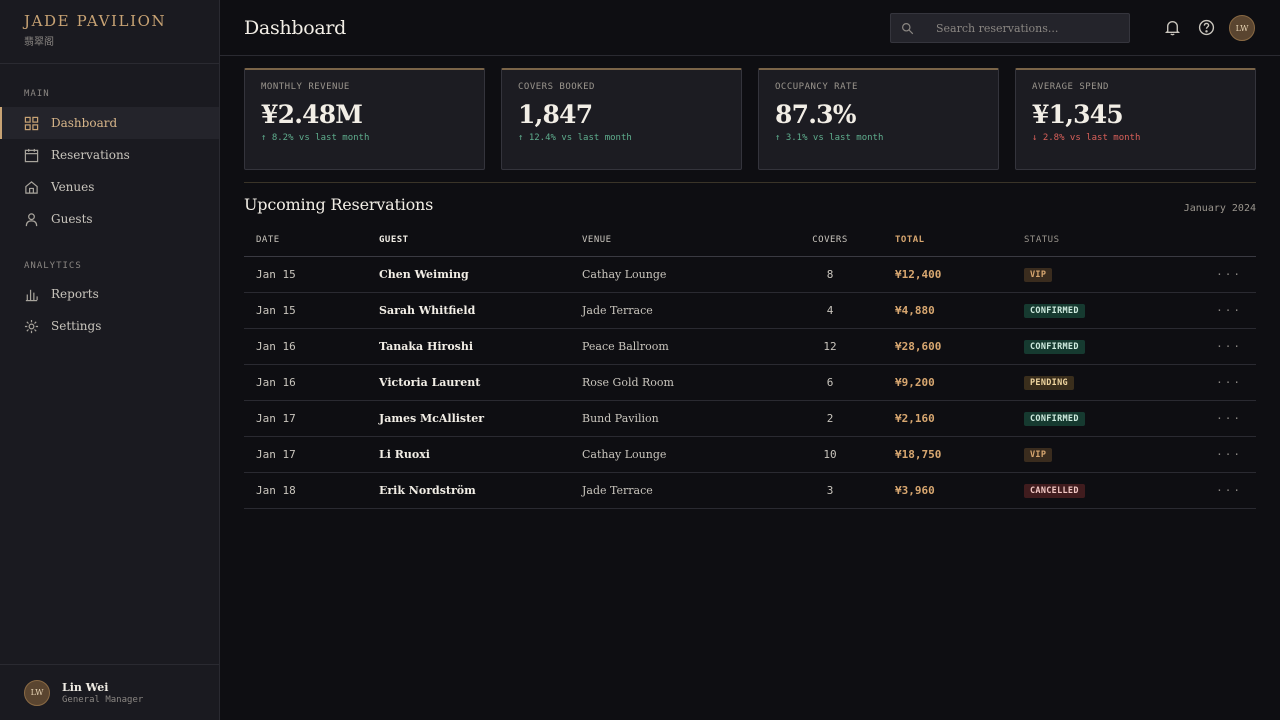 The image size is (1280, 720). Describe the element at coordinates (830, 490) in the screenshot. I see `cell-covers: 3` at that location.